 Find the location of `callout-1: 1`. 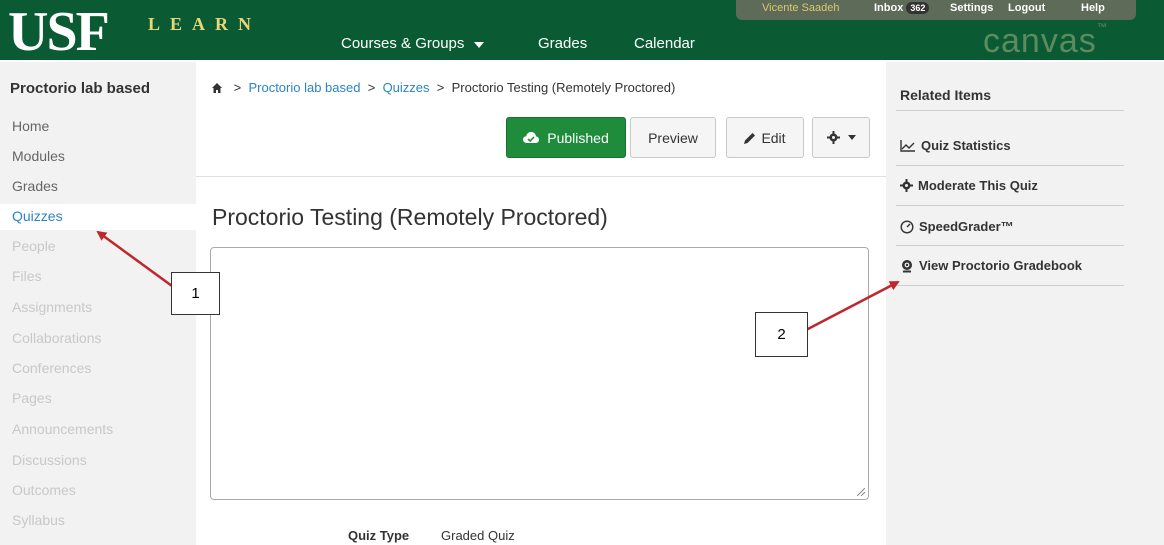

callout-1: 1 is located at coordinates (195, 293).